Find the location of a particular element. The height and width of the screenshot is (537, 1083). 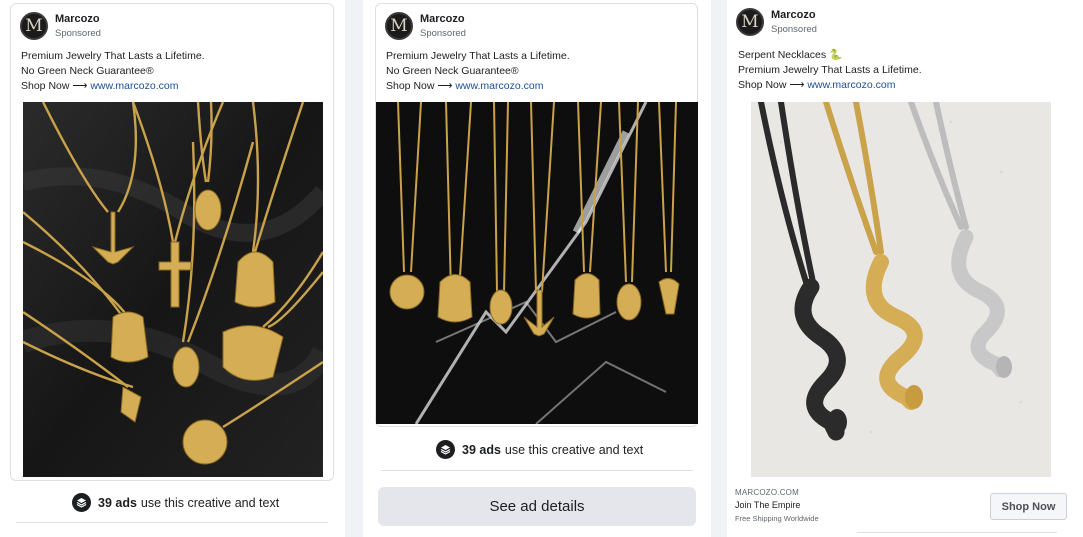

footer-title: Join The Empire is located at coordinates (768, 505).